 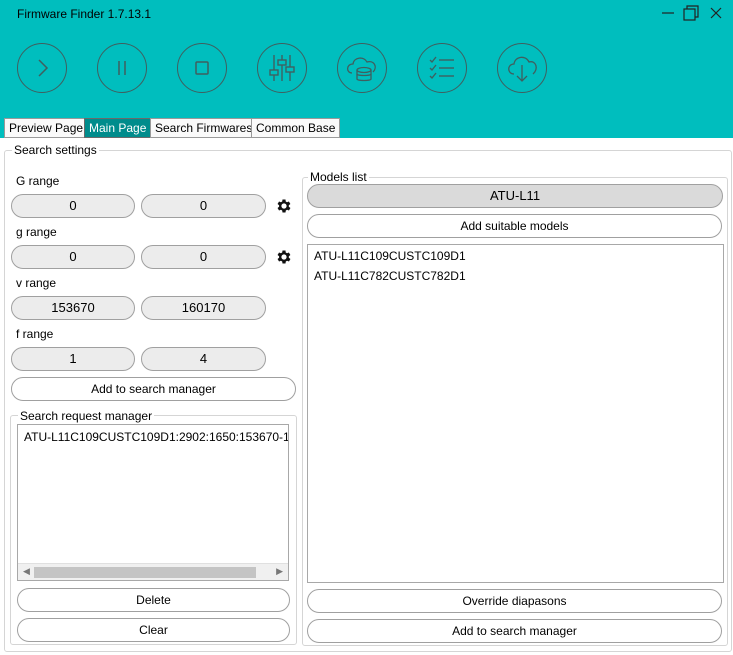 I want to click on scroll-right-icon: ▶, so click(x=279, y=571).